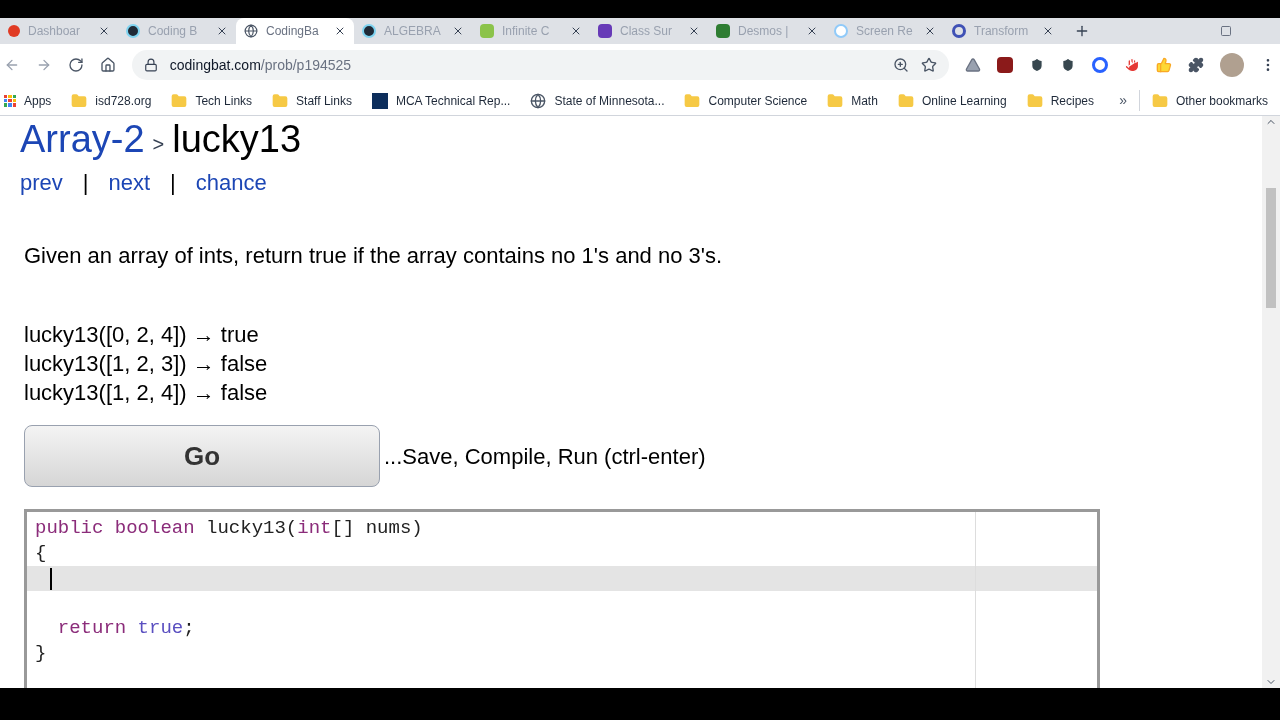 The image size is (1280, 720). Describe the element at coordinates (852, 100) in the screenshot. I see `bookmark: Math` at that location.